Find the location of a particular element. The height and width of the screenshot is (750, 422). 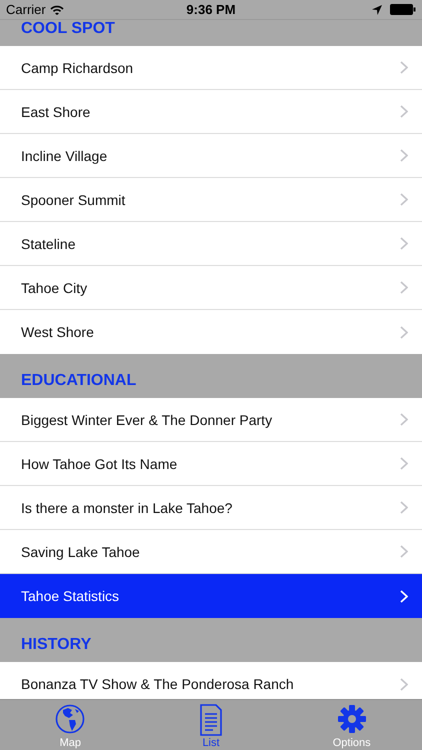

carrier-label: Carrier is located at coordinates (26, 9).